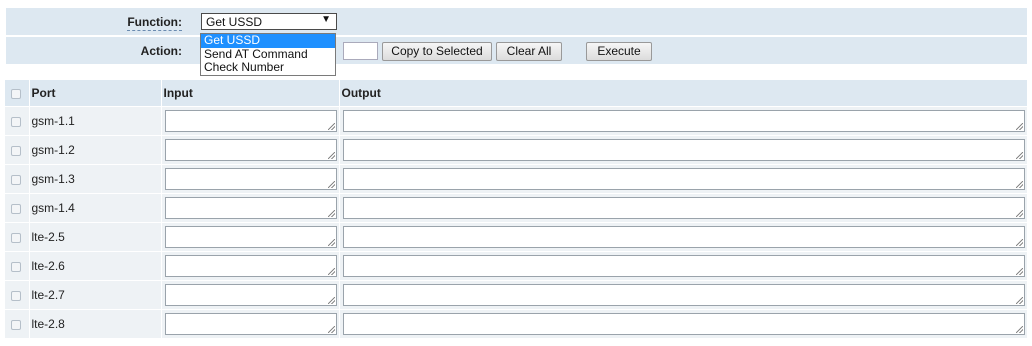  Describe the element at coordinates (234, 22) in the screenshot. I see `function-selected-value: Get USSD` at that location.